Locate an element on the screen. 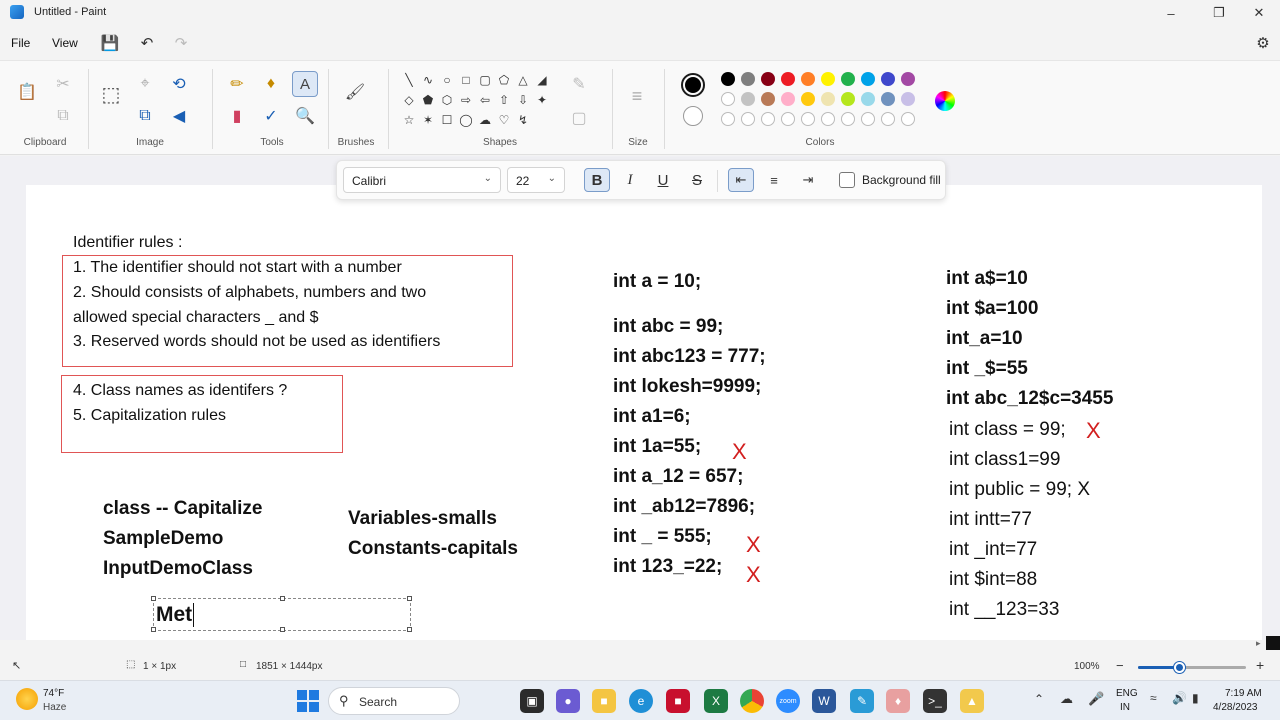  align-left-icon: ⇤ is located at coordinates (741, 180).